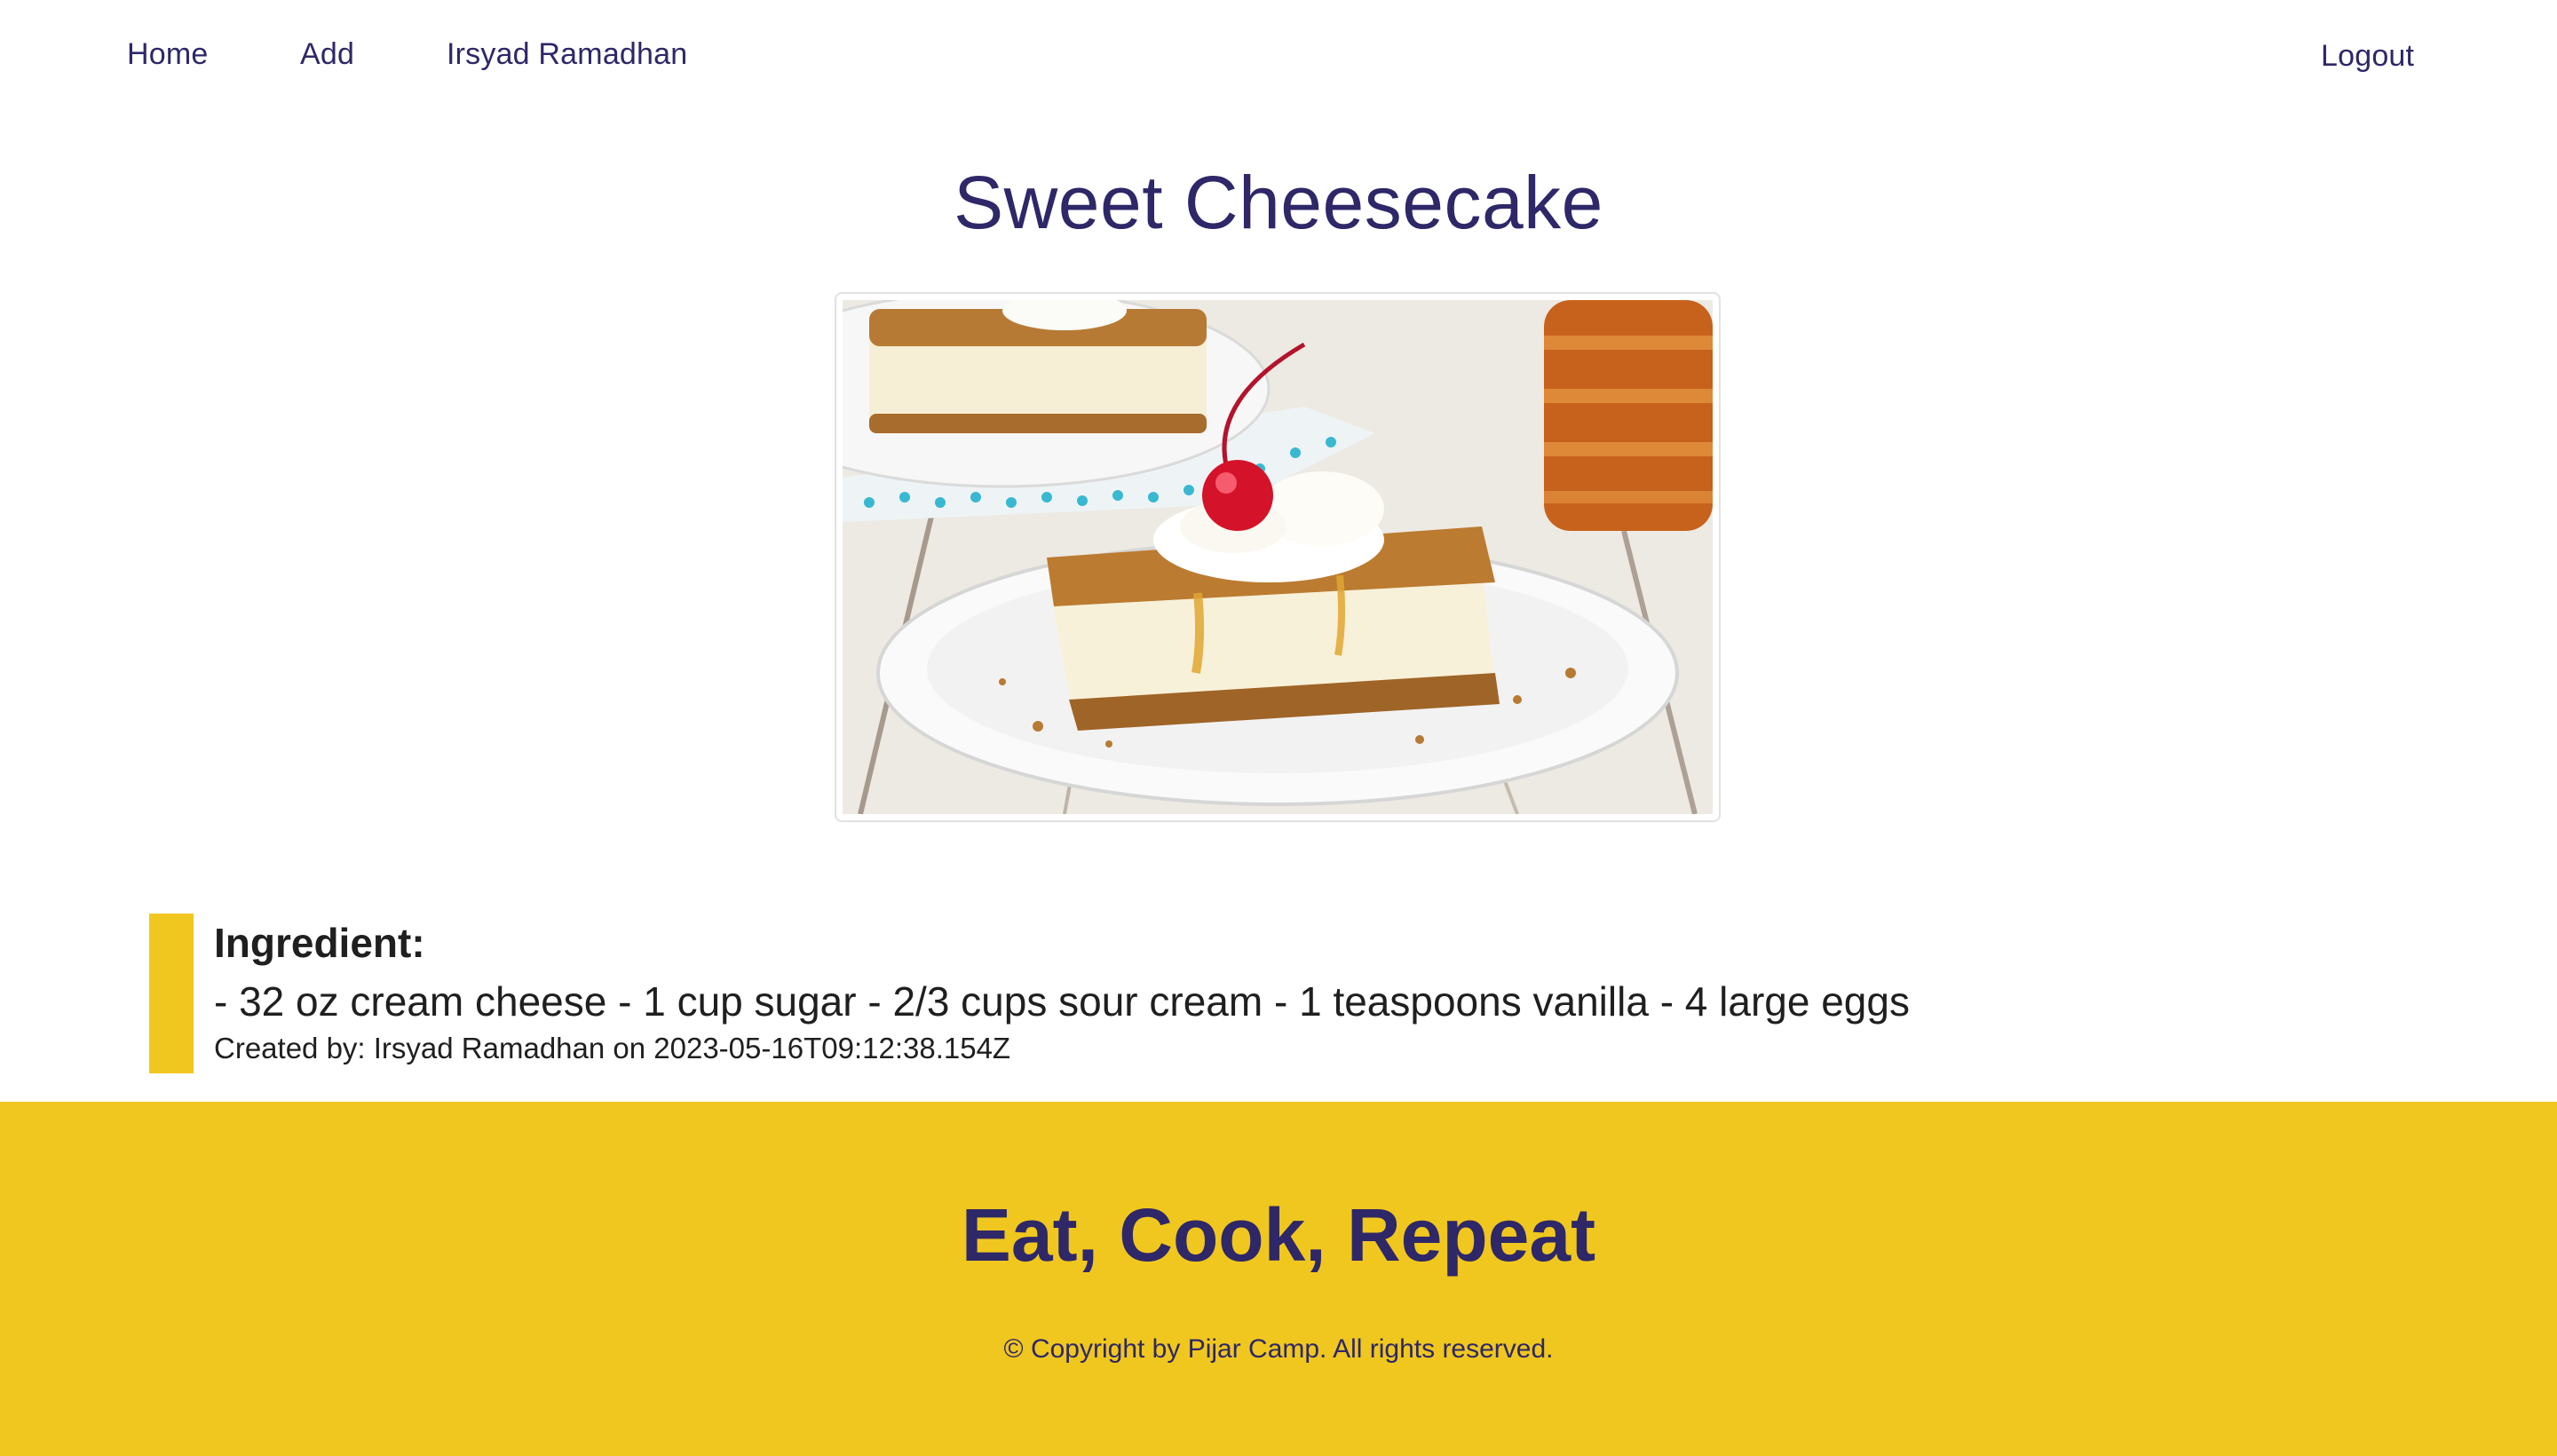 The image size is (2557, 1456). I want to click on top-navbar: Home Add Irsyad Ramadhan Logout, so click(1278, 57).